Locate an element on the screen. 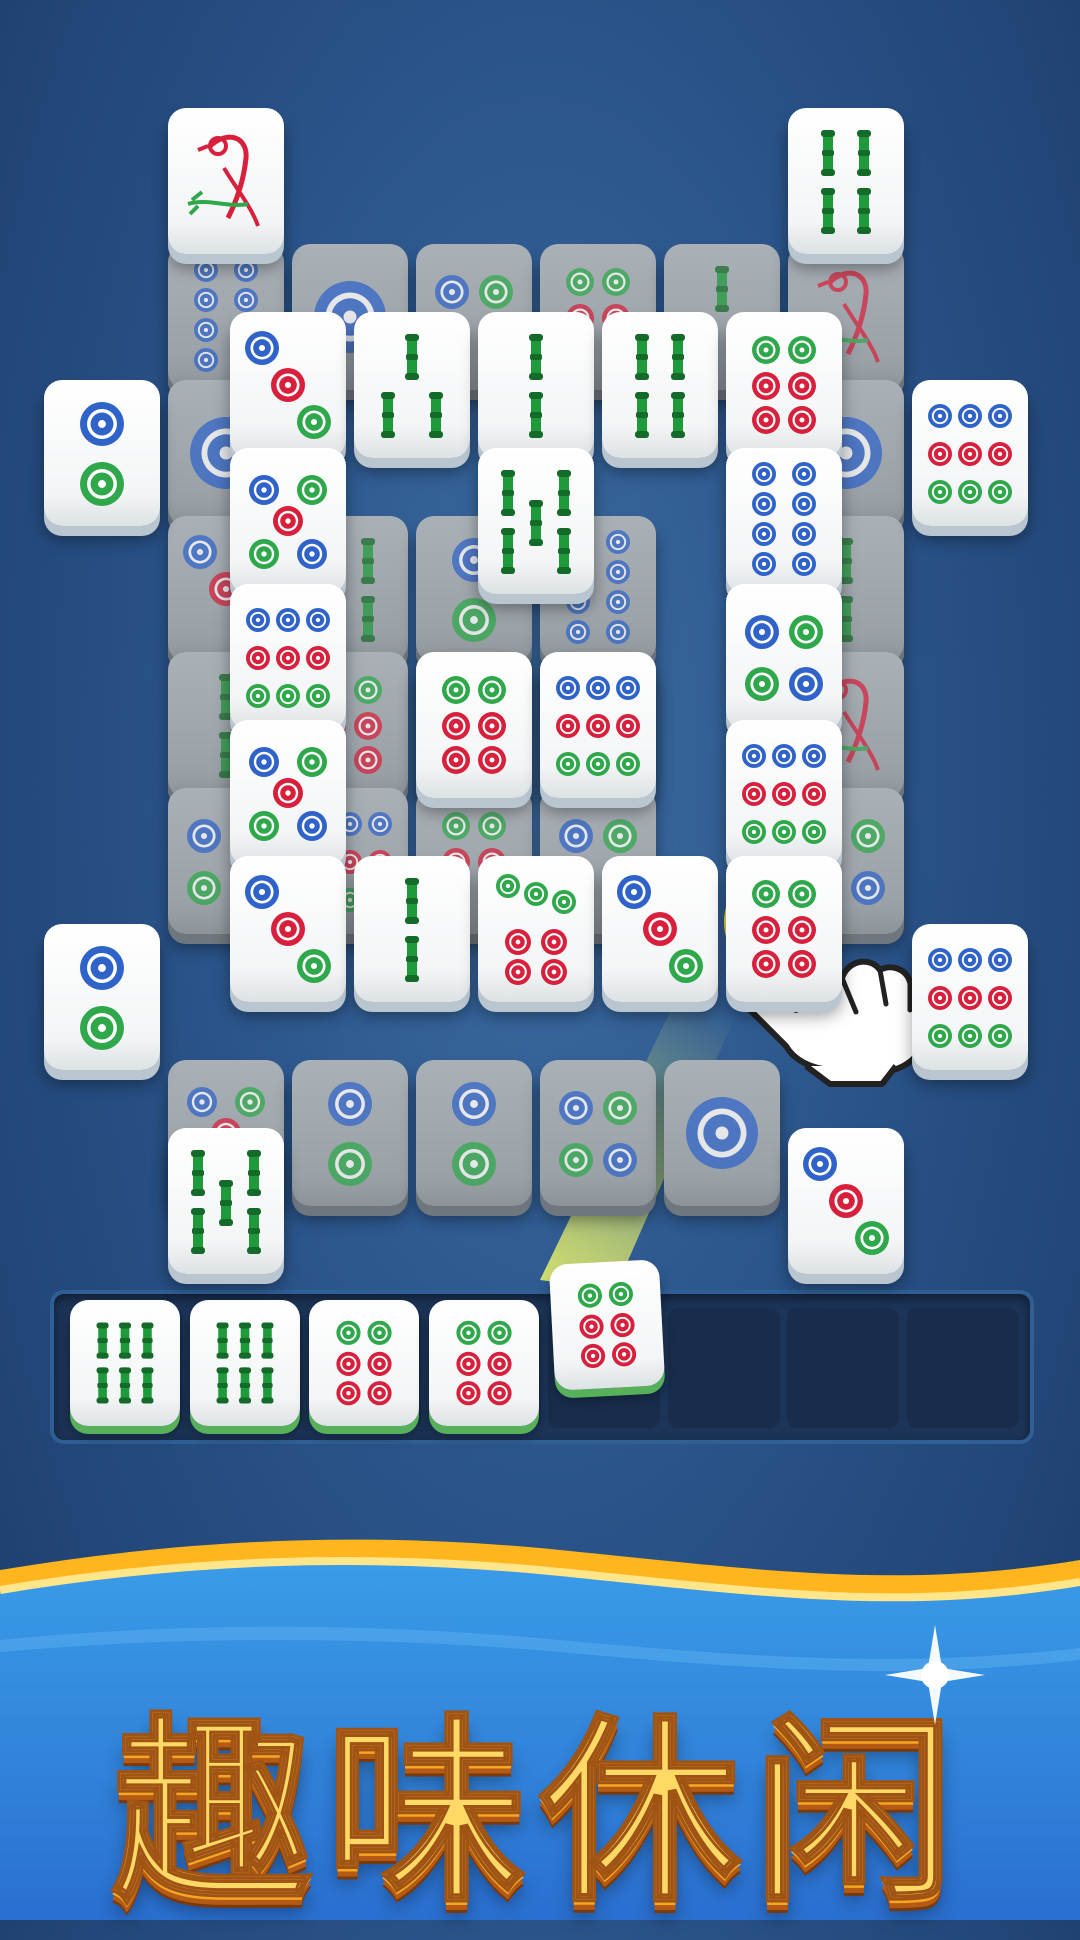  sparkle-icon is located at coordinates (935, 1675).